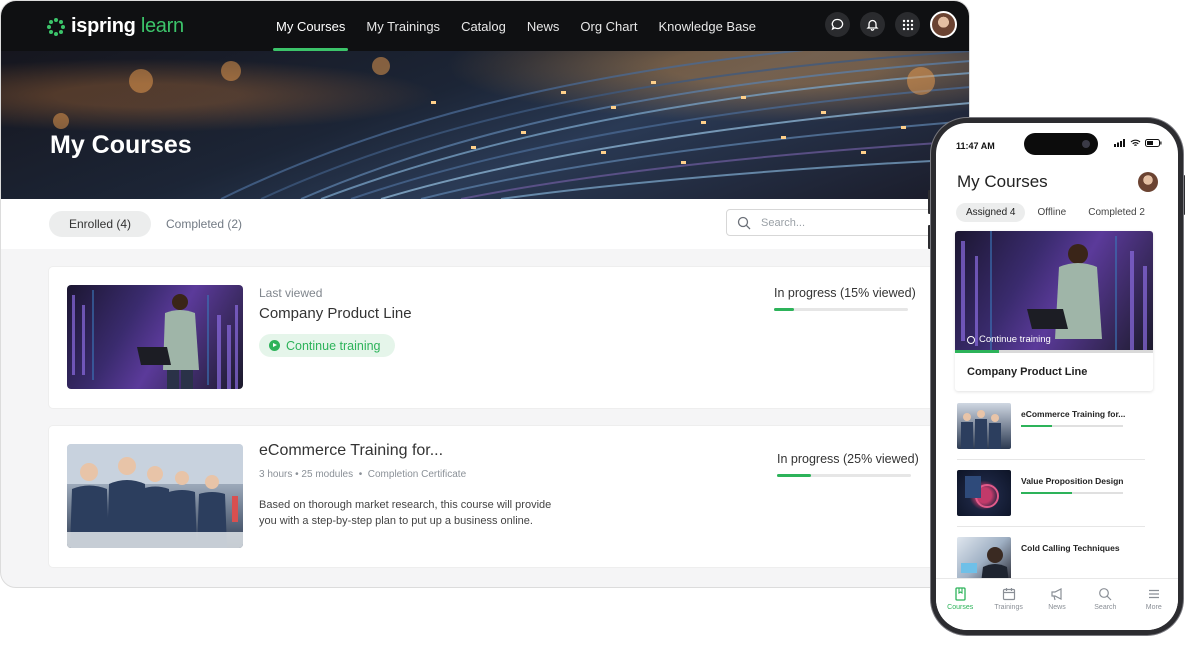 The width and height of the screenshot is (1188, 650). I want to click on nav-my-trainings: My Trainings, so click(403, 26).